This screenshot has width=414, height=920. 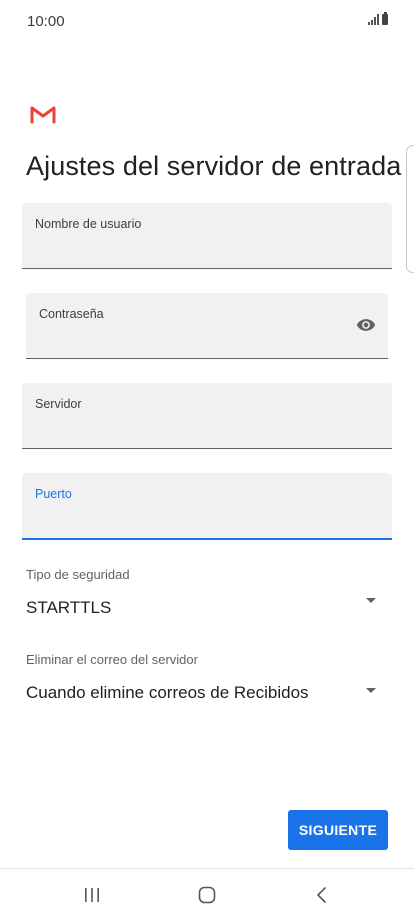 What do you see at coordinates (112, 659) in the screenshot?
I see `delete-mail-label: Eliminar el correo del servidor` at bounding box center [112, 659].